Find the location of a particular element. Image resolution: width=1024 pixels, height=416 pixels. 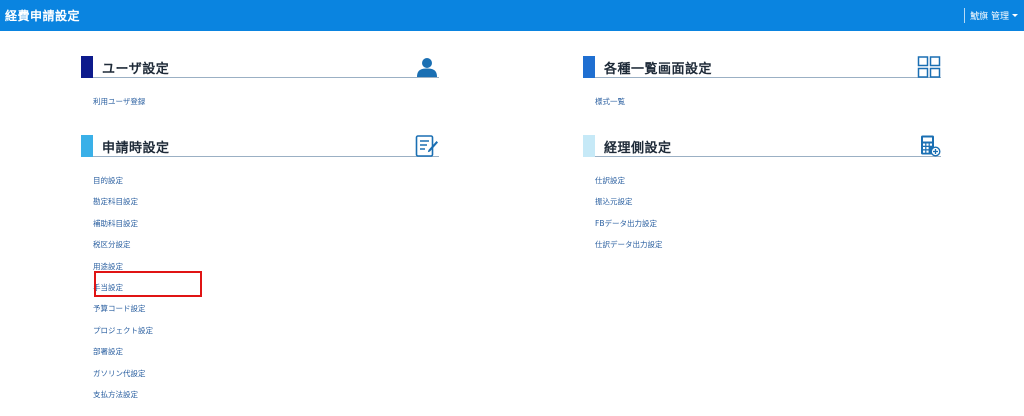

user-menu: 鯱旗 管理 is located at coordinates (991, 15).